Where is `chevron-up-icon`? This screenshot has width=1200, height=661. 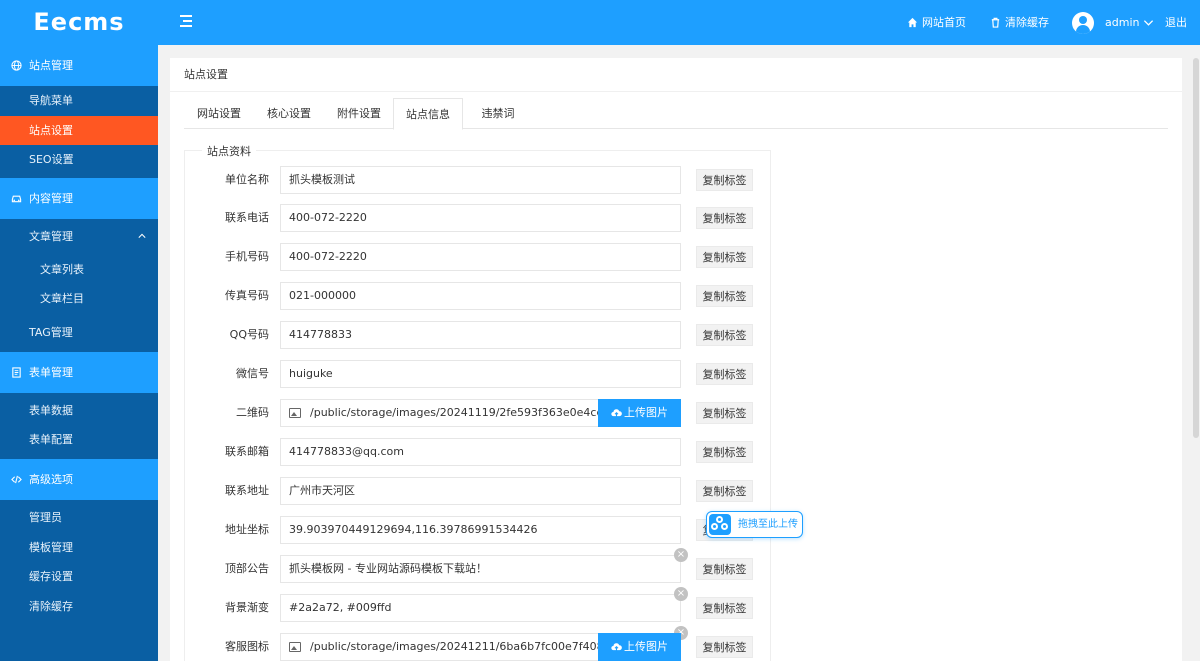
chevron-up-icon is located at coordinates (142, 235).